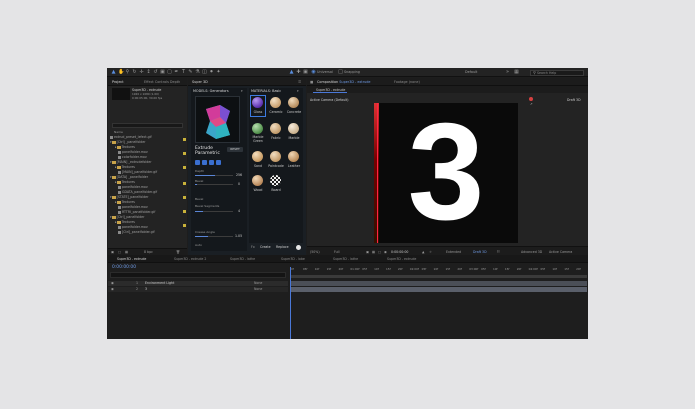  I want to click on material-sand-swatch, so click(257, 156).